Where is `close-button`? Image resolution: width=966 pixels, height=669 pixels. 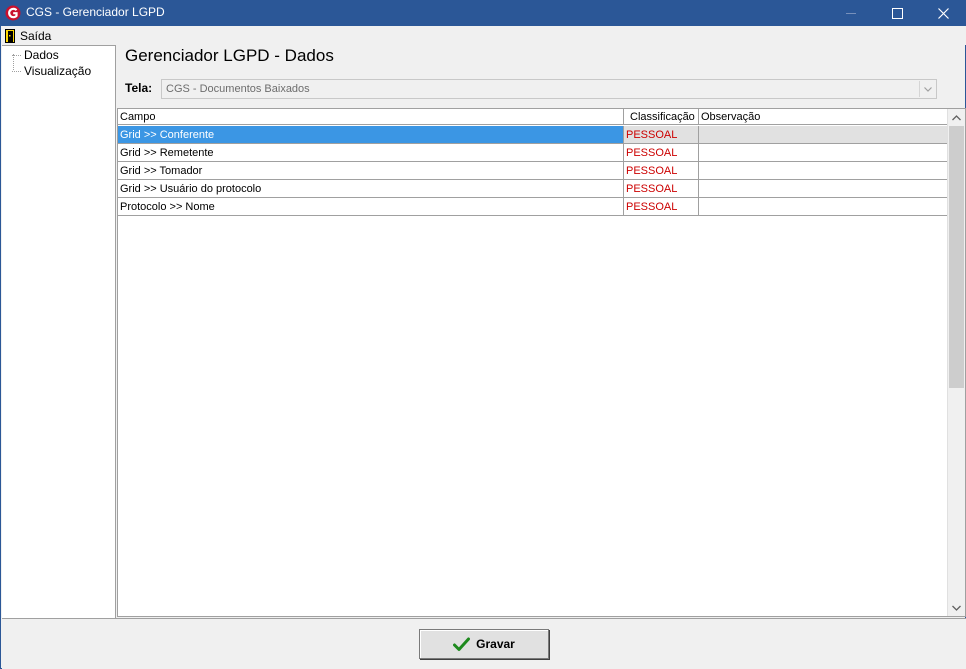 close-button is located at coordinates (943, 13).